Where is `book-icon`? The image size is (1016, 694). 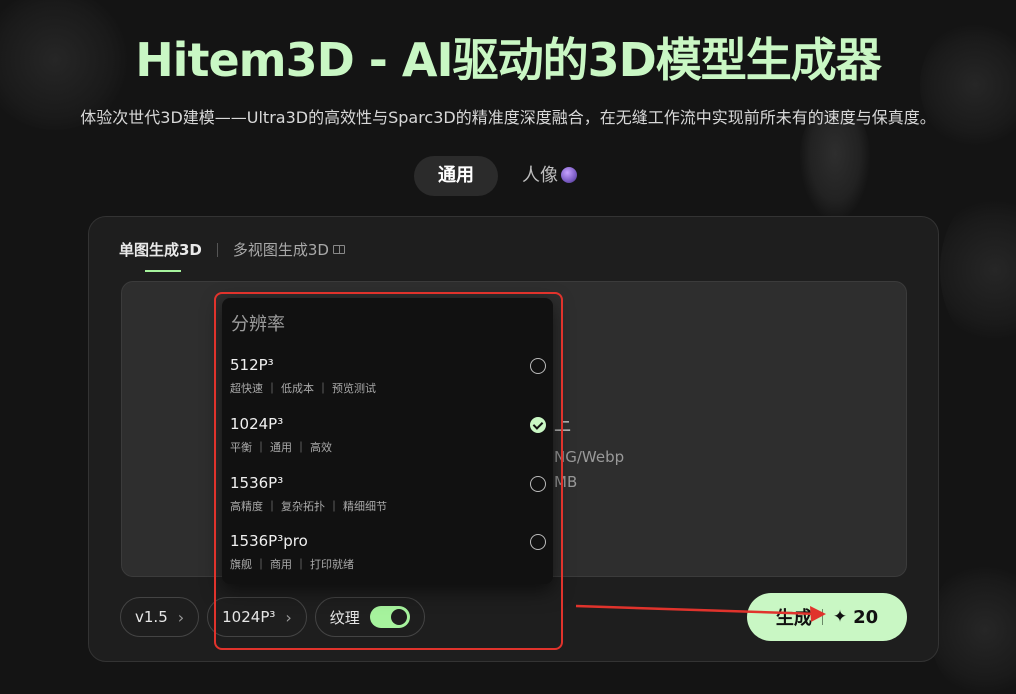 book-icon is located at coordinates (339, 249).